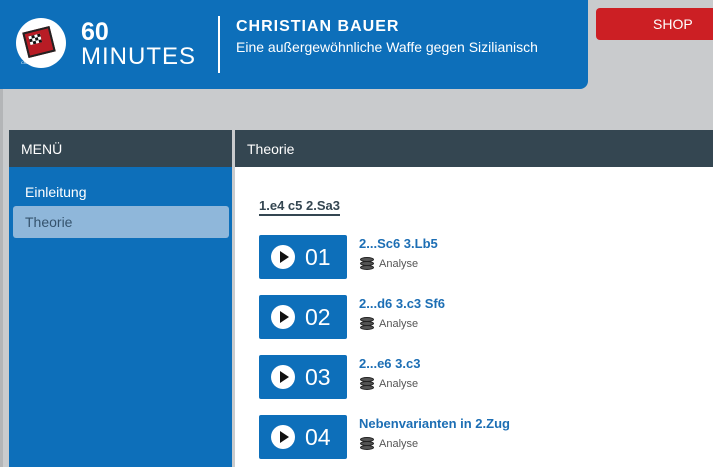 The height and width of the screenshot is (467, 713). Describe the element at coordinates (484, 317) in the screenshot. I see `lesson-item: 02 2...d6 3.c3 Sf6 Analyse` at that location.